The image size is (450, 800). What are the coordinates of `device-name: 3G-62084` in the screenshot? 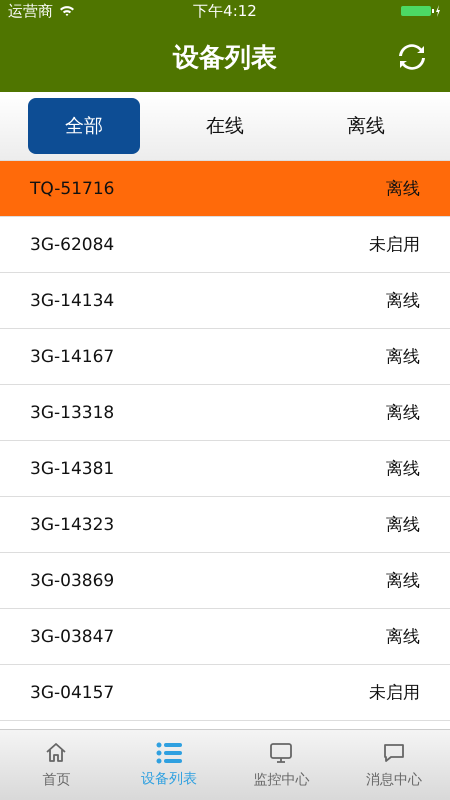 It's located at (72, 244).